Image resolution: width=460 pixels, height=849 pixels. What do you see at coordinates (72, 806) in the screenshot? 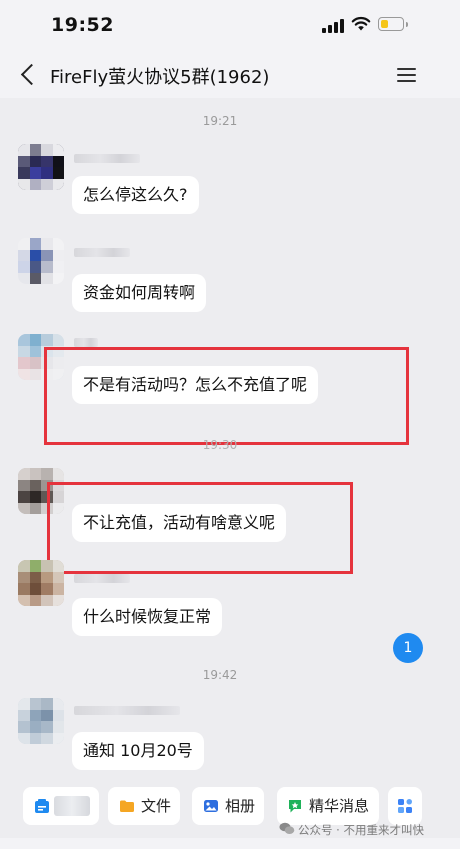
I see `blurred-label` at bounding box center [72, 806].